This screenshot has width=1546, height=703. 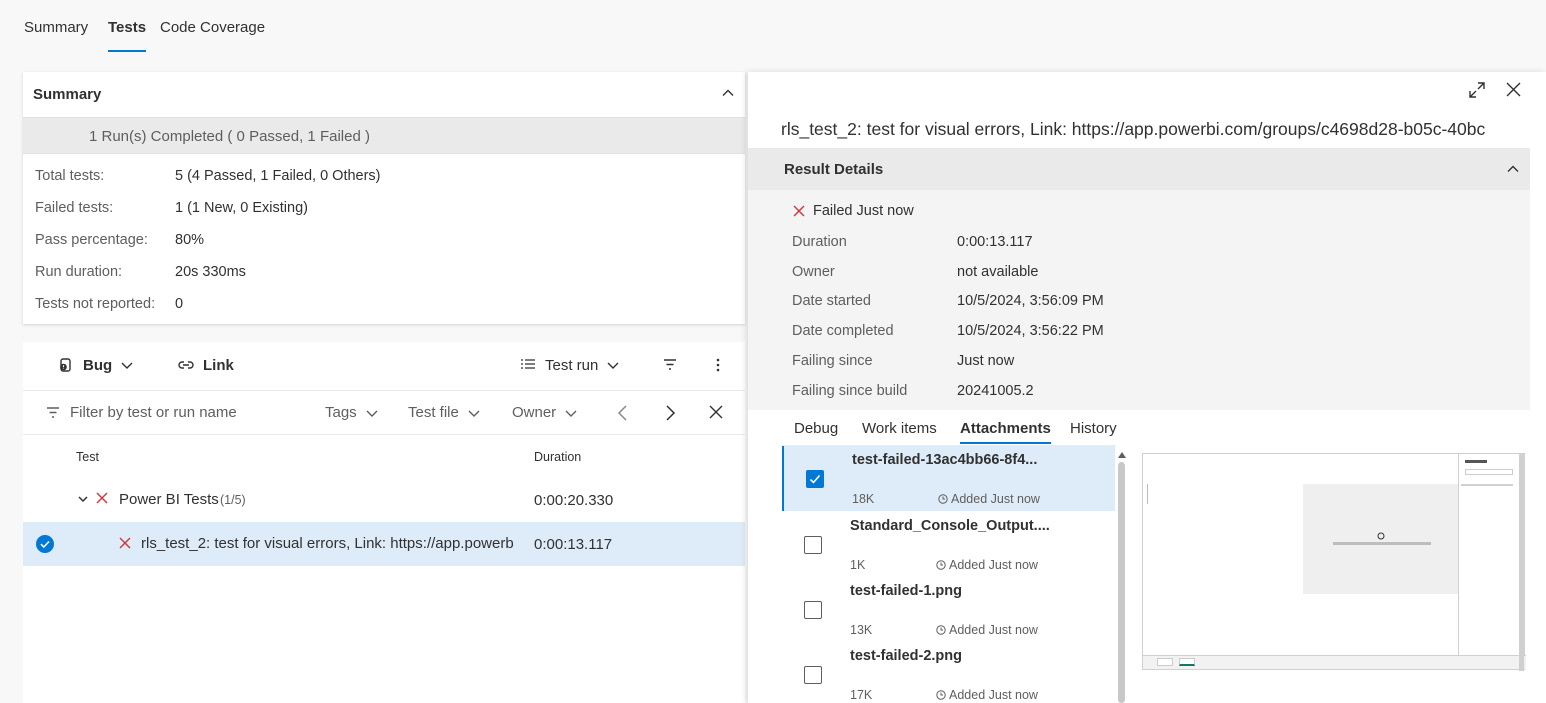 I want to click on column-header-duration: Duration, so click(x=557, y=457).